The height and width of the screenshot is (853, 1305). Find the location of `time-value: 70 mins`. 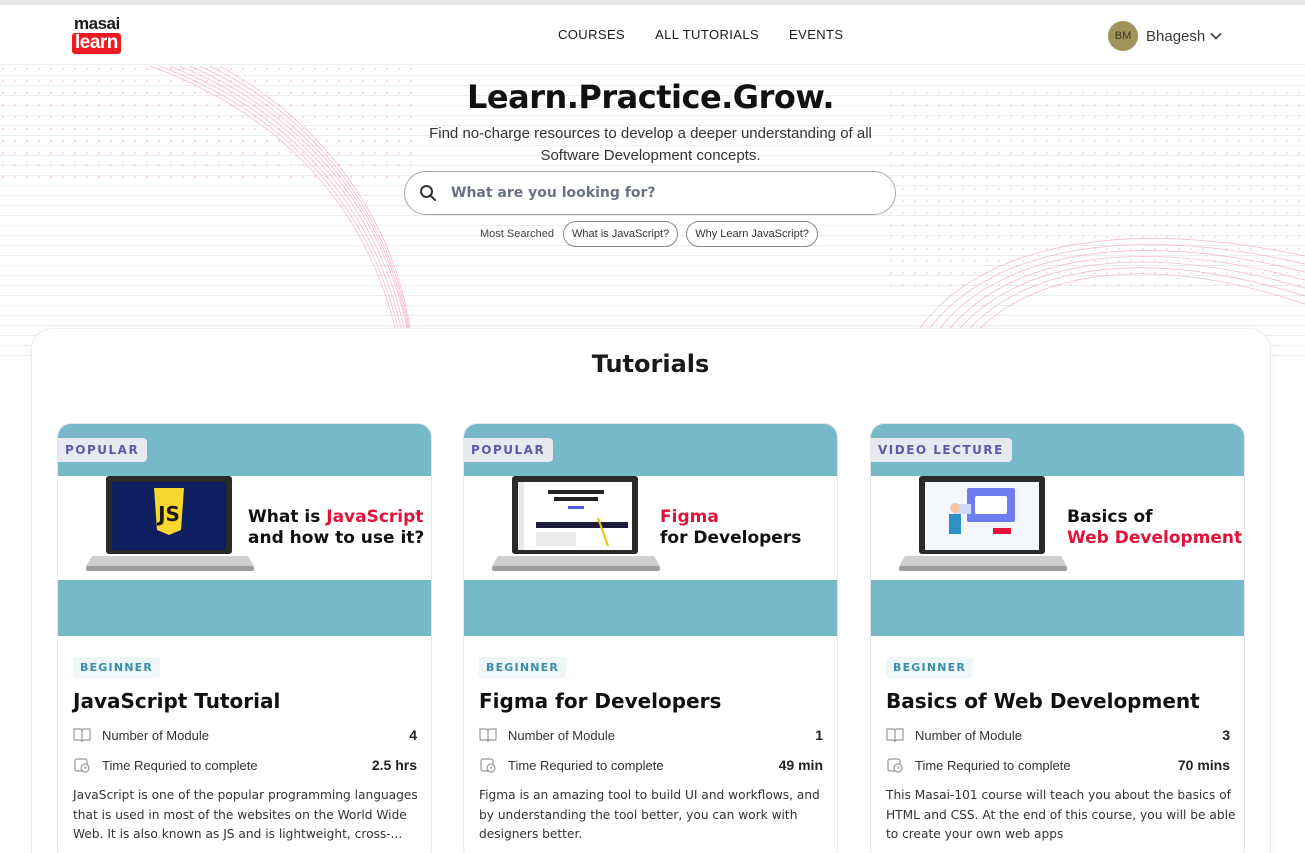

time-value: 70 mins is located at coordinates (1203, 765).